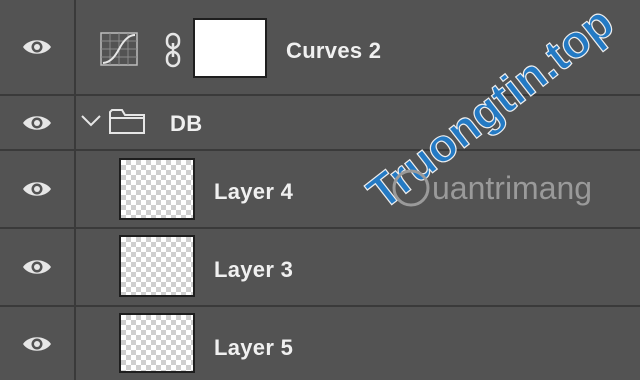  I want to click on group-name: DB, so click(186, 124).